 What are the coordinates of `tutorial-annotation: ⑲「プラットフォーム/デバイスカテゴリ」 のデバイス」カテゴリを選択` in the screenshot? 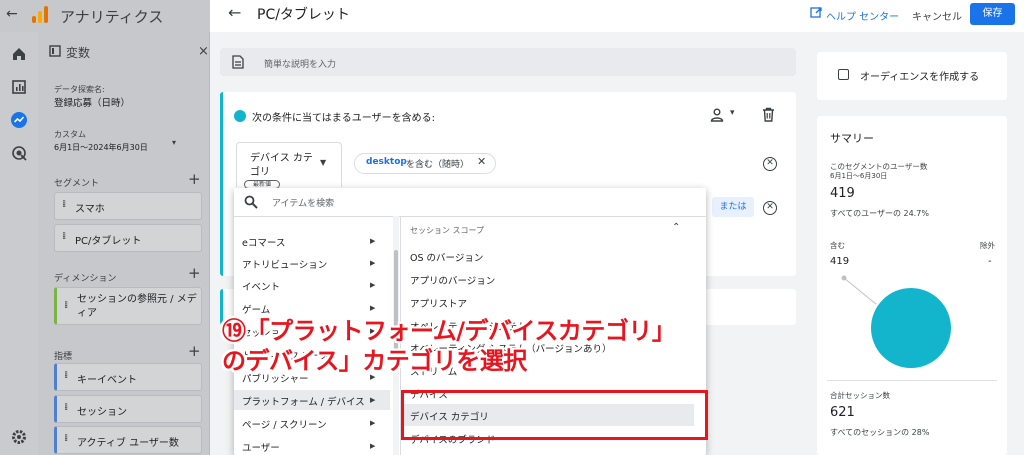 It's located at (449, 346).